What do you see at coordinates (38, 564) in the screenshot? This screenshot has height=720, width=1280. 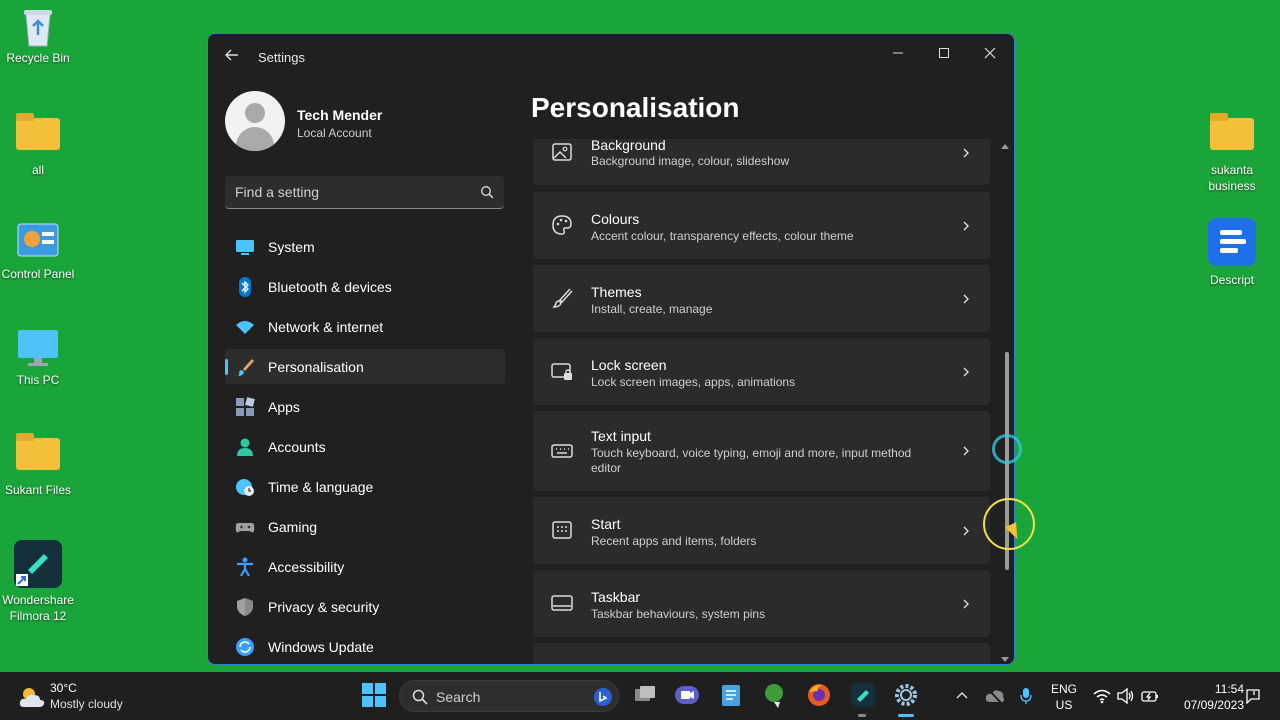 I see `filmora-icon` at bounding box center [38, 564].